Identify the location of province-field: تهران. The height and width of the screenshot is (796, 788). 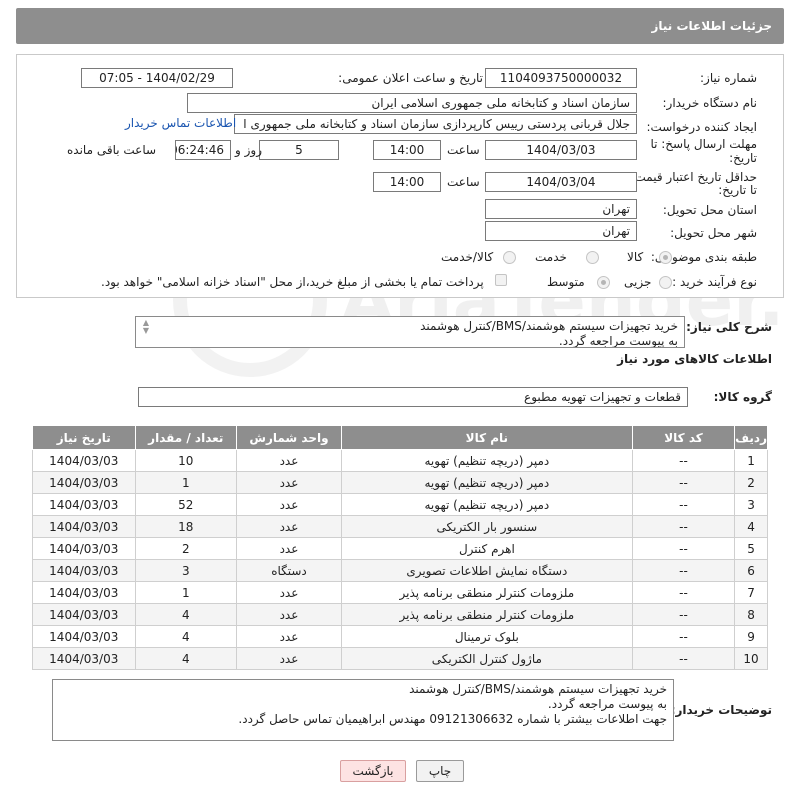
(561, 209).